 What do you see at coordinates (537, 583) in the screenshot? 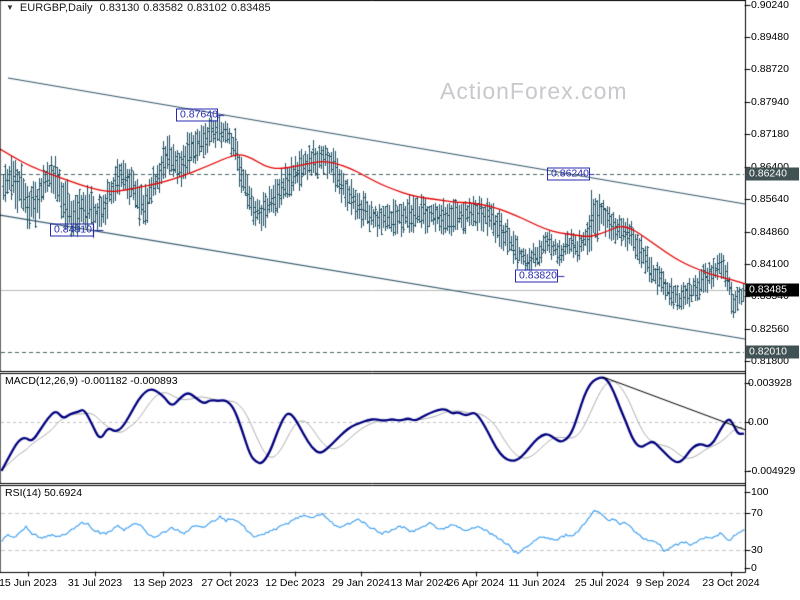
I see `date-axis-label: 11 Jun 2024` at bounding box center [537, 583].